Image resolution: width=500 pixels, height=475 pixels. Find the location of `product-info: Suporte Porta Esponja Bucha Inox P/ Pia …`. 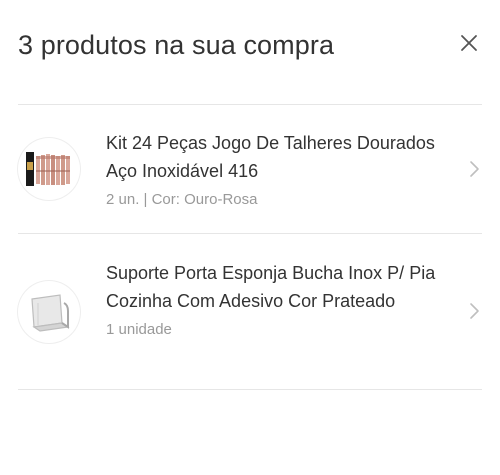

product-info: Suporte Porta Esponja Bucha Inox P/ Pia … is located at coordinates (276, 299).